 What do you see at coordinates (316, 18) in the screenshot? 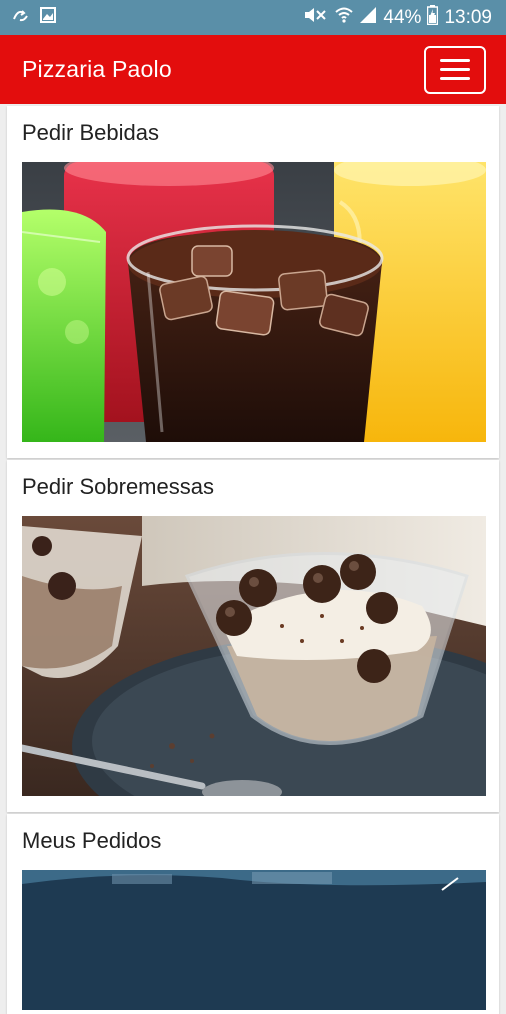
I see `mute-icon` at bounding box center [316, 18].